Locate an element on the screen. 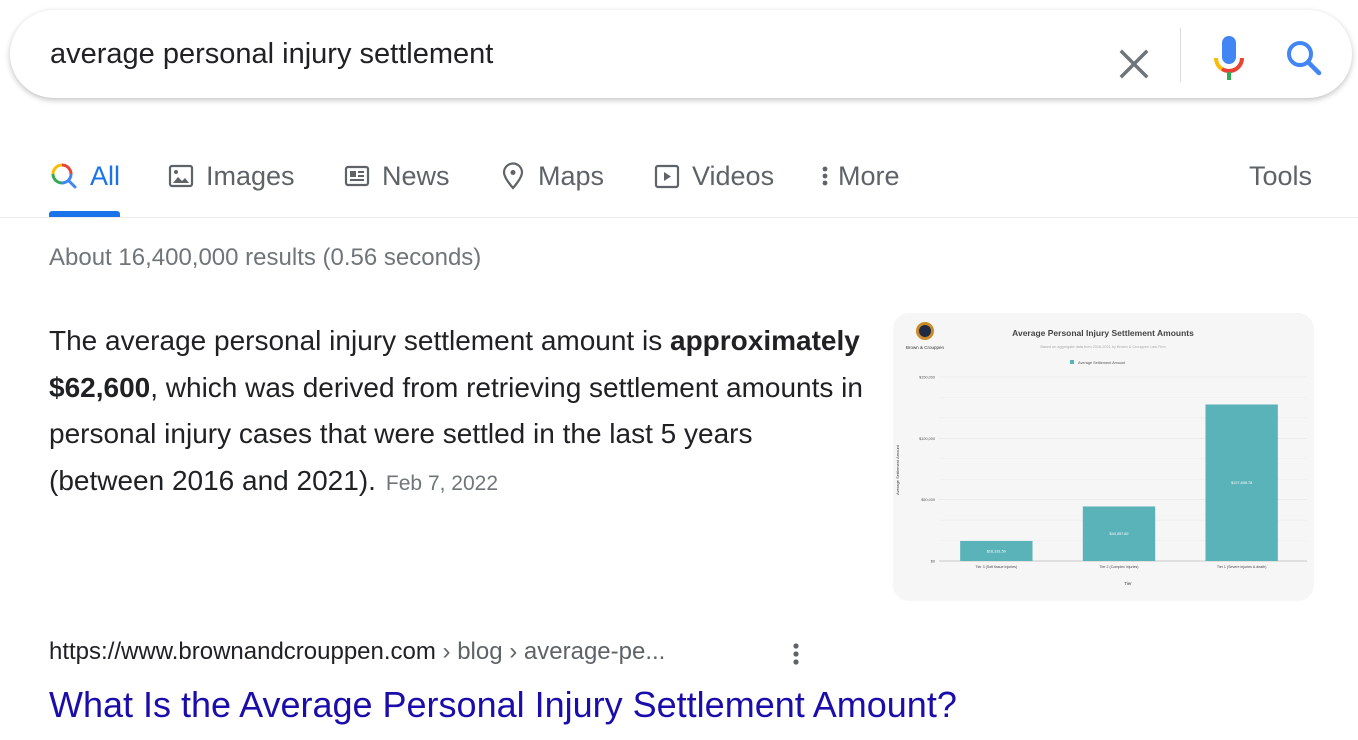 This screenshot has width=1358, height=740. chart-legend: Average Settlement Amount is located at coordinates (1098, 362).